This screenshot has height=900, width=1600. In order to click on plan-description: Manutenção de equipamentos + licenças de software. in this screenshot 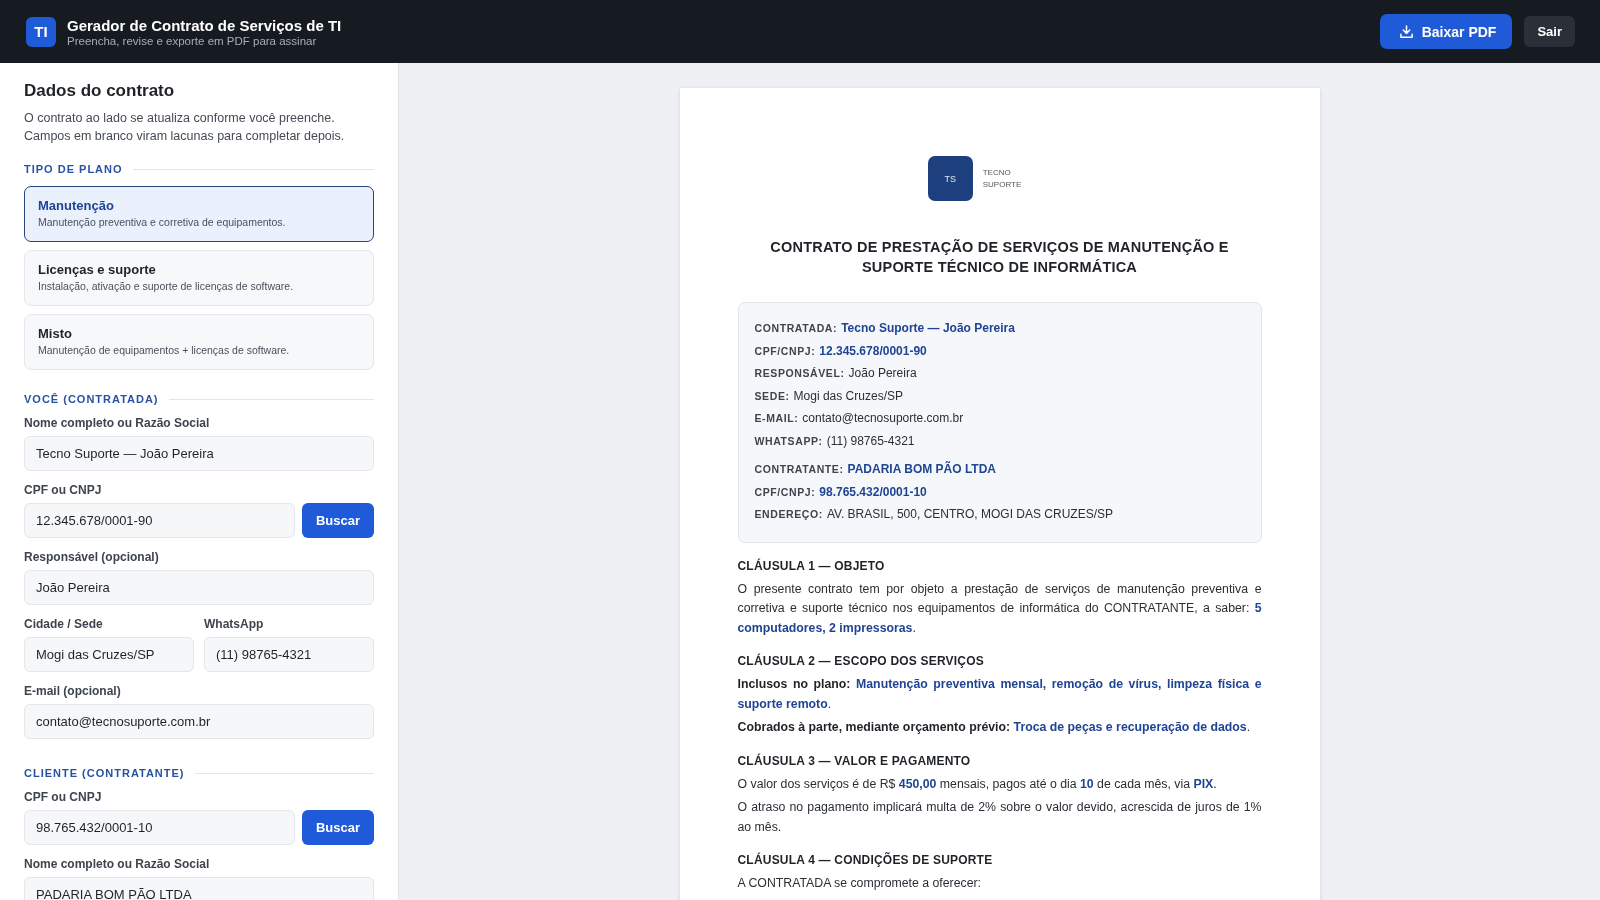, I will do `click(164, 350)`.